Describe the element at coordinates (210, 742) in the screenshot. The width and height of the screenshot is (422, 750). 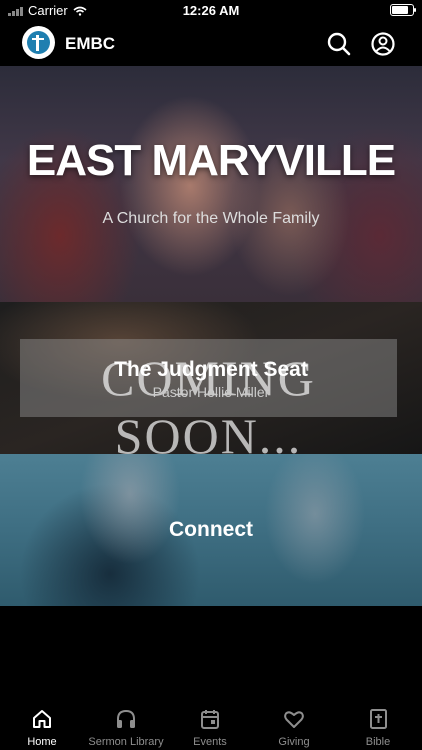
I see `tab-events-label: Events` at that location.